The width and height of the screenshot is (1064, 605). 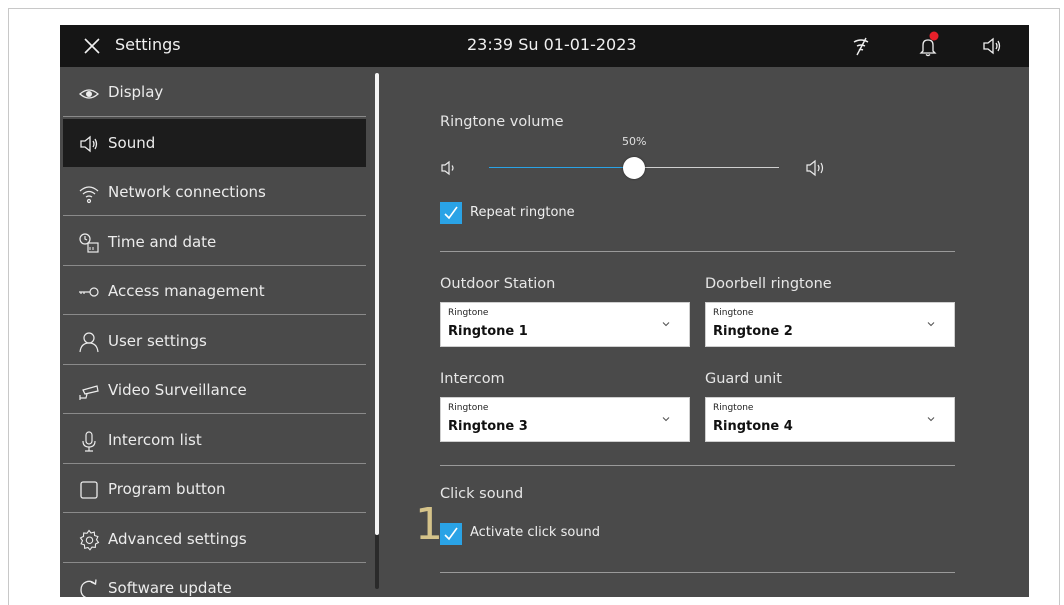 What do you see at coordinates (89, 441) in the screenshot?
I see `microphone-icon` at bounding box center [89, 441].